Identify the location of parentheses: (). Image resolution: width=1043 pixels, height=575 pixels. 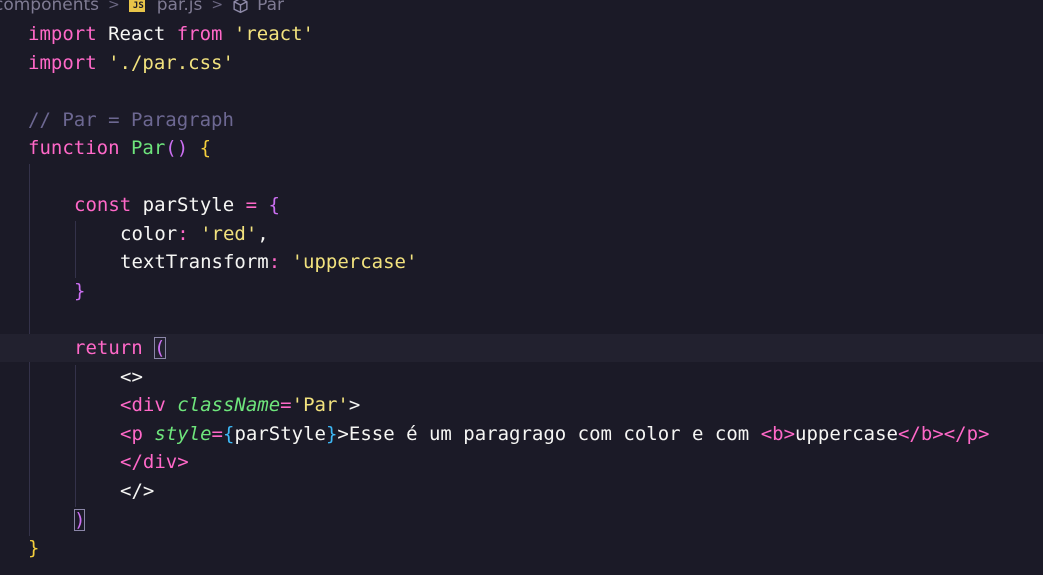
(177, 148).